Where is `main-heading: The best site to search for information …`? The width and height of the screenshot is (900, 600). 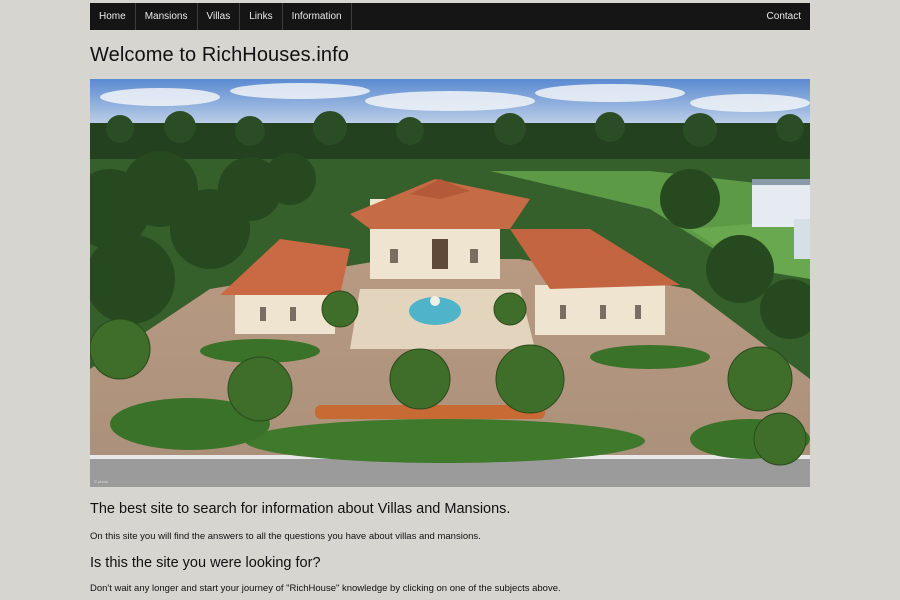
main-heading: The best site to search for information … is located at coordinates (300, 509).